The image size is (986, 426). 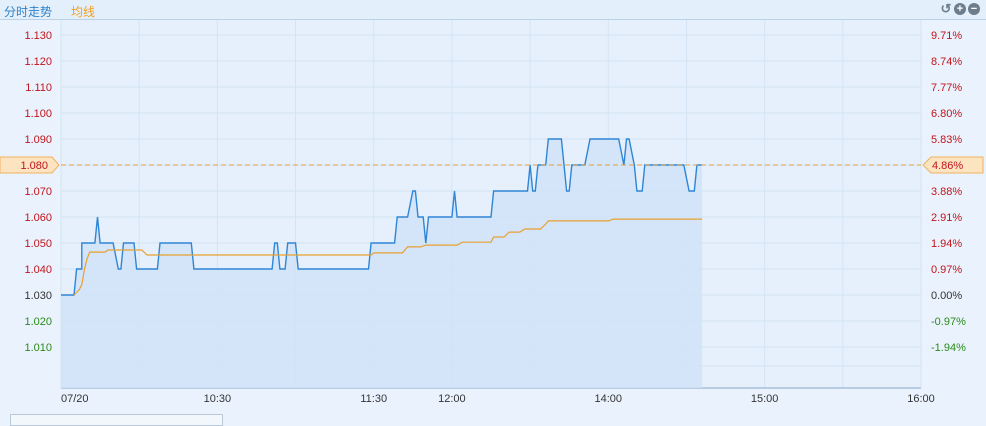 I want to click on pct-tick-label: 1.94%, so click(x=946, y=244).